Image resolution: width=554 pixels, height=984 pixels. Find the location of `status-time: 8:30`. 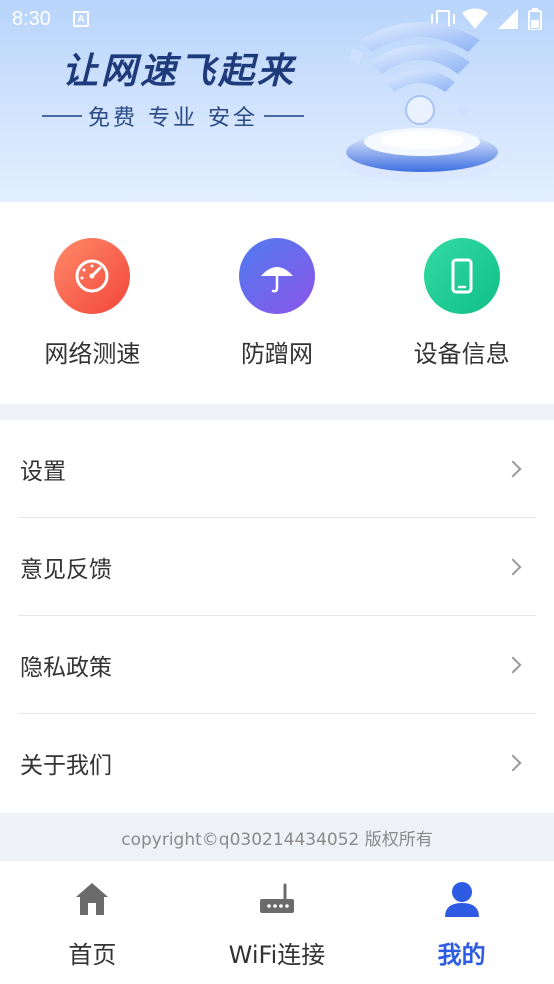

status-time: 8:30 is located at coordinates (31, 18).